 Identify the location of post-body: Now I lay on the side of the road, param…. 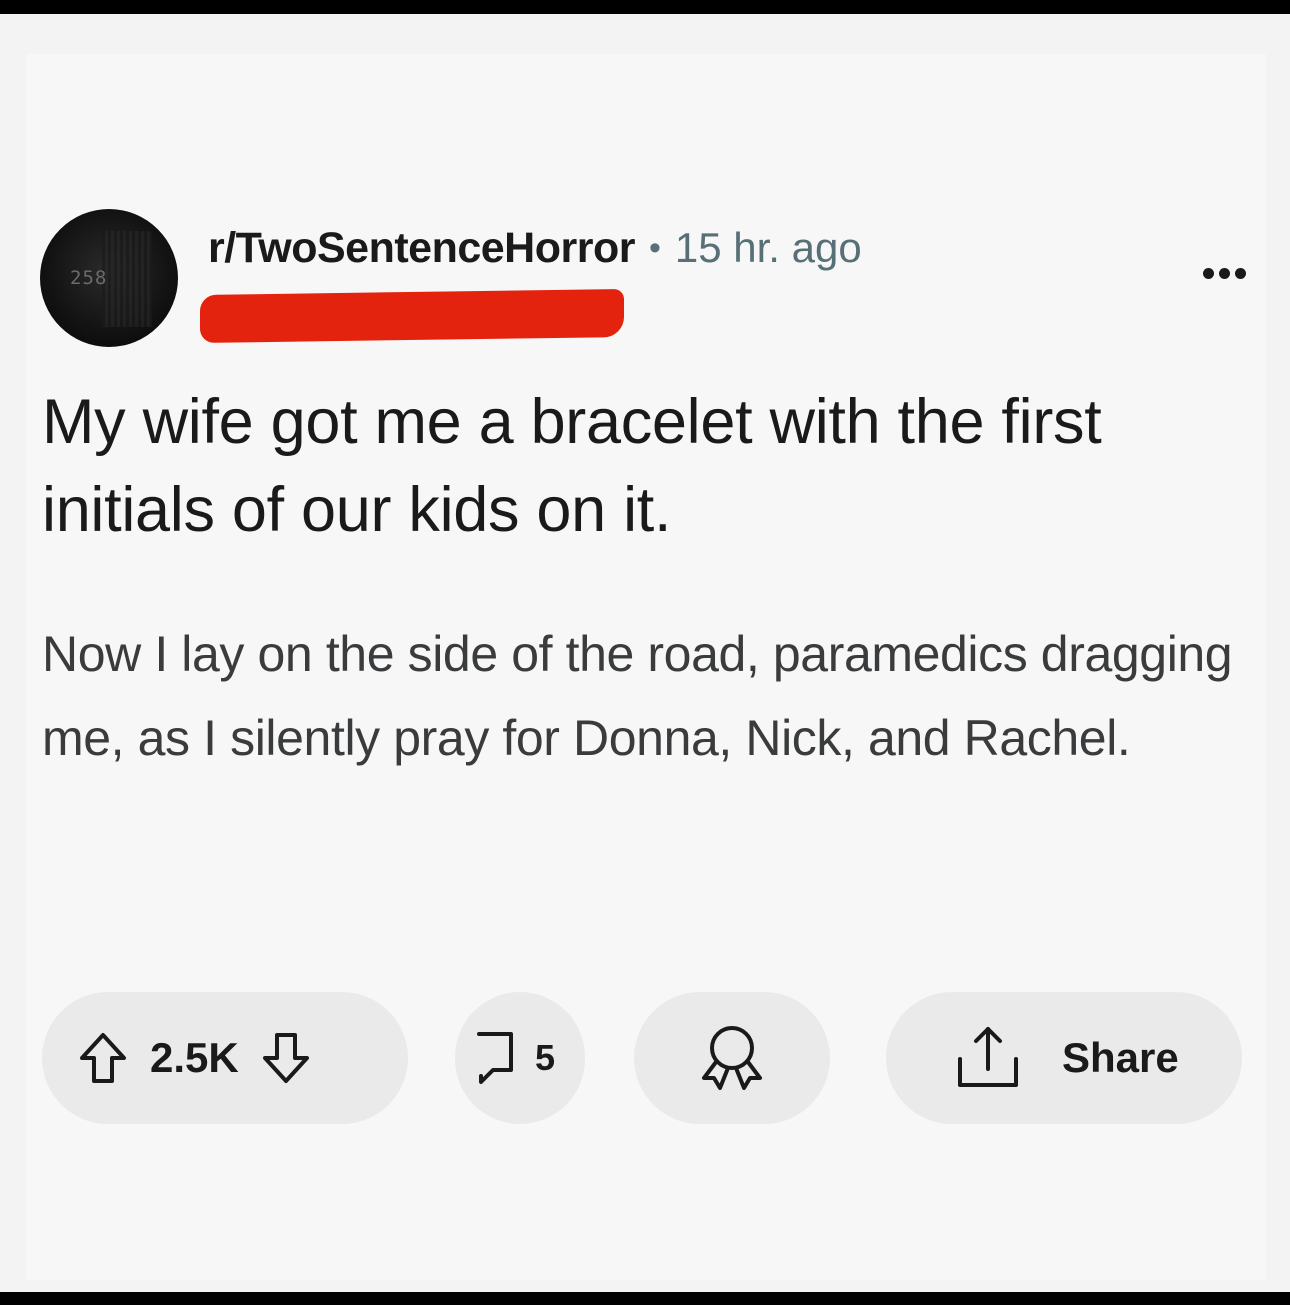
(637, 696).